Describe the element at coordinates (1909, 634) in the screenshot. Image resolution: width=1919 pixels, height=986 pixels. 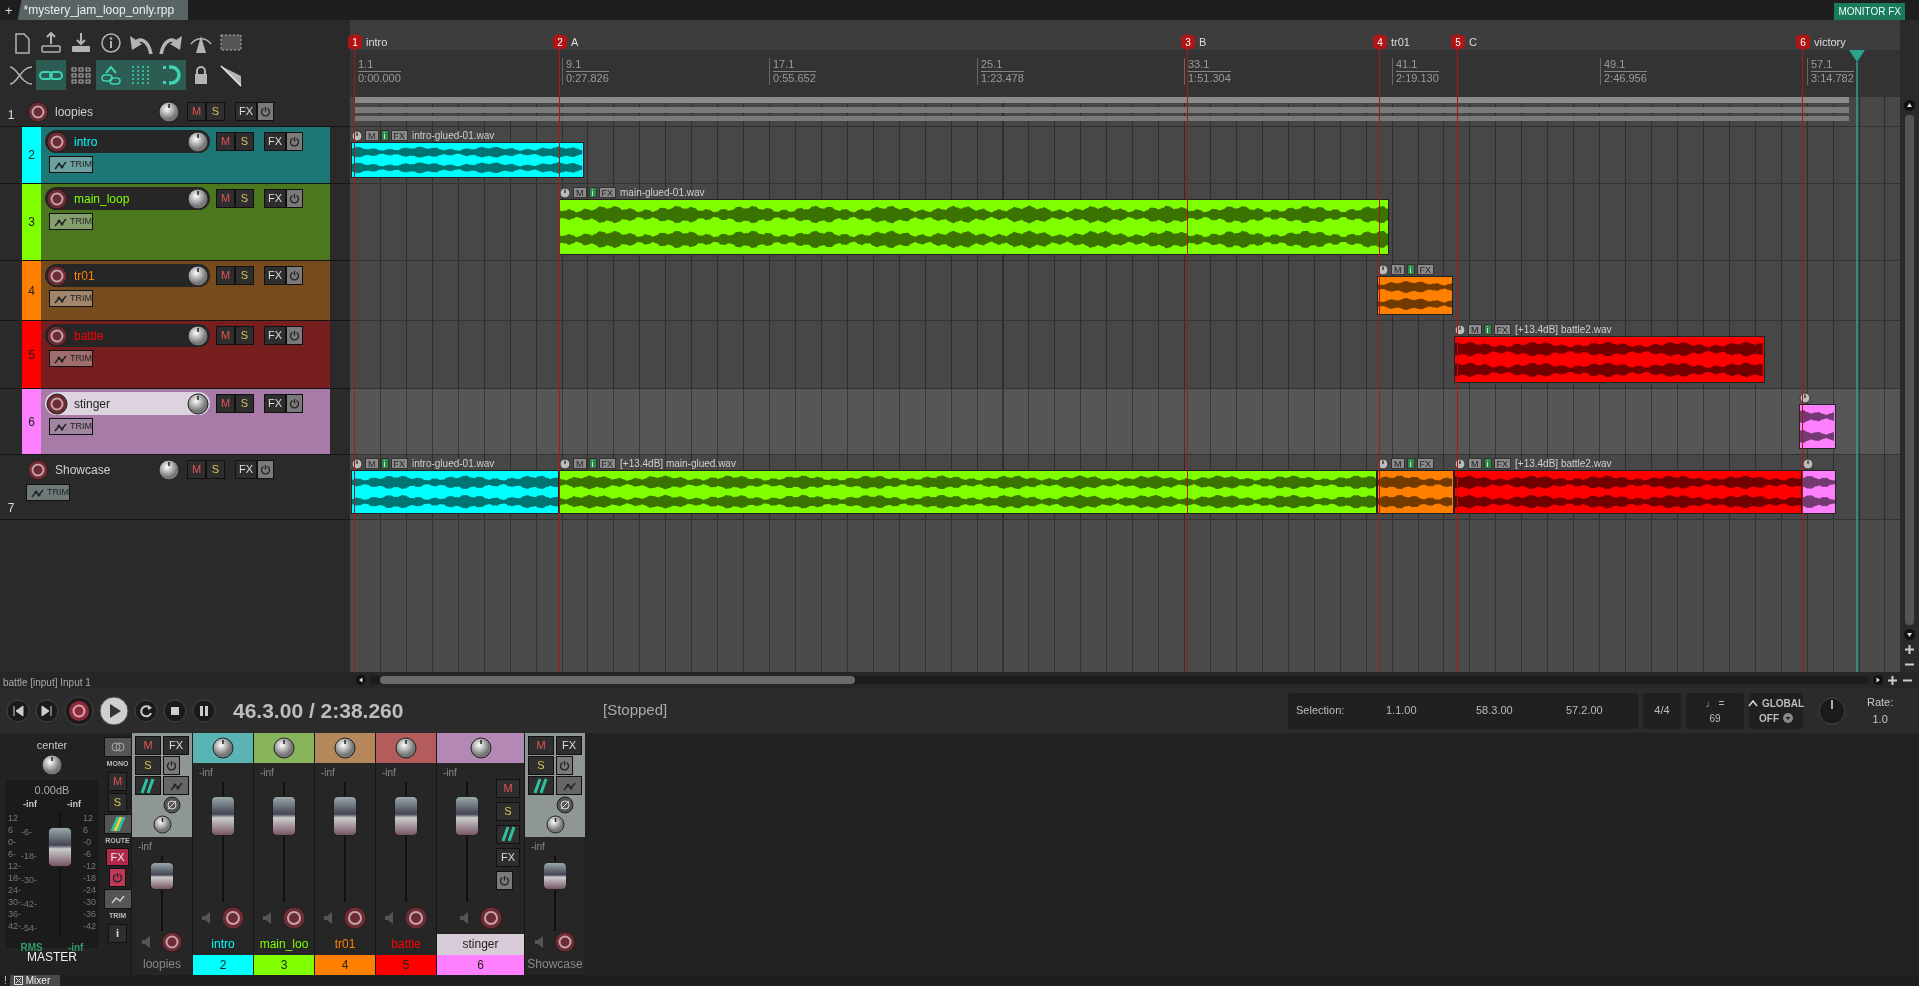
I see `scroll-down-icon` at that location.